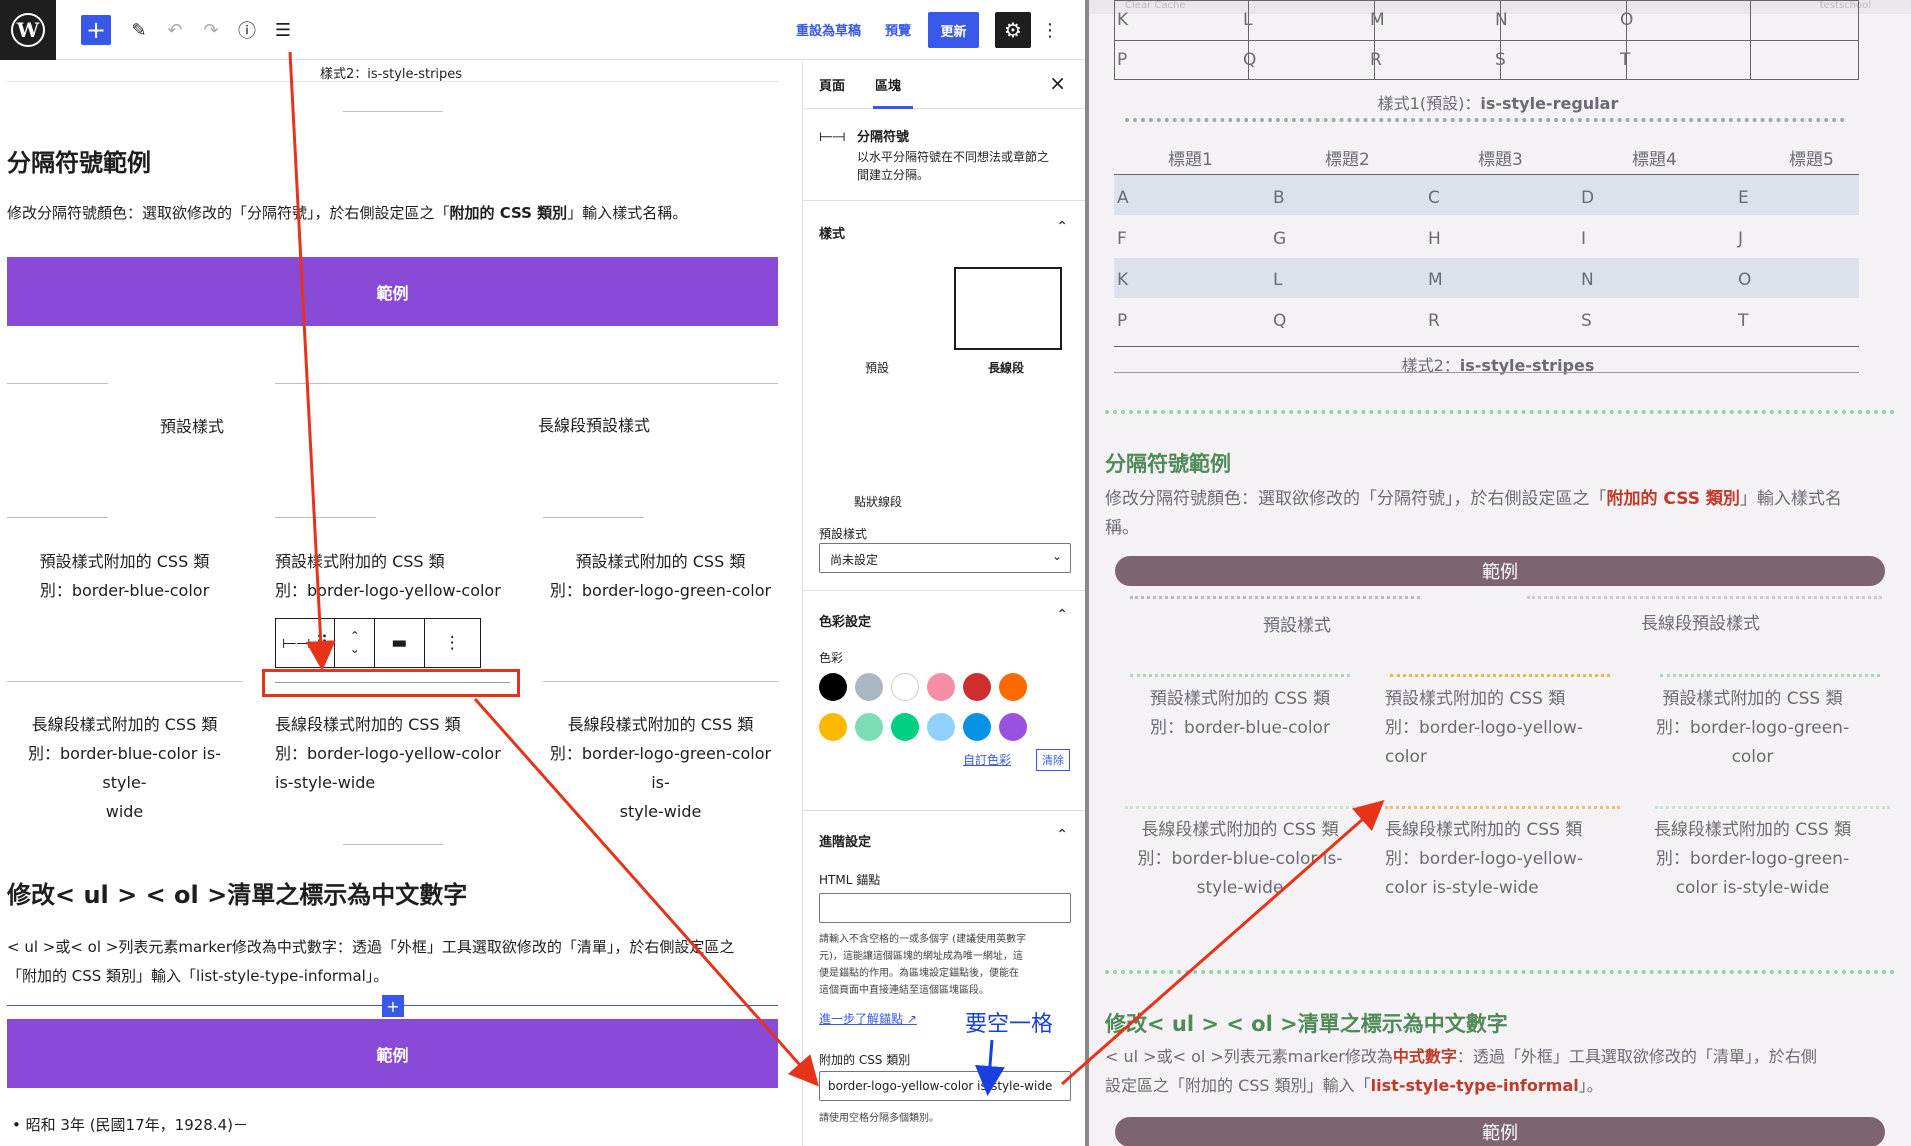  I want to click on inline-inserter-button: +, so click(393, 1006).